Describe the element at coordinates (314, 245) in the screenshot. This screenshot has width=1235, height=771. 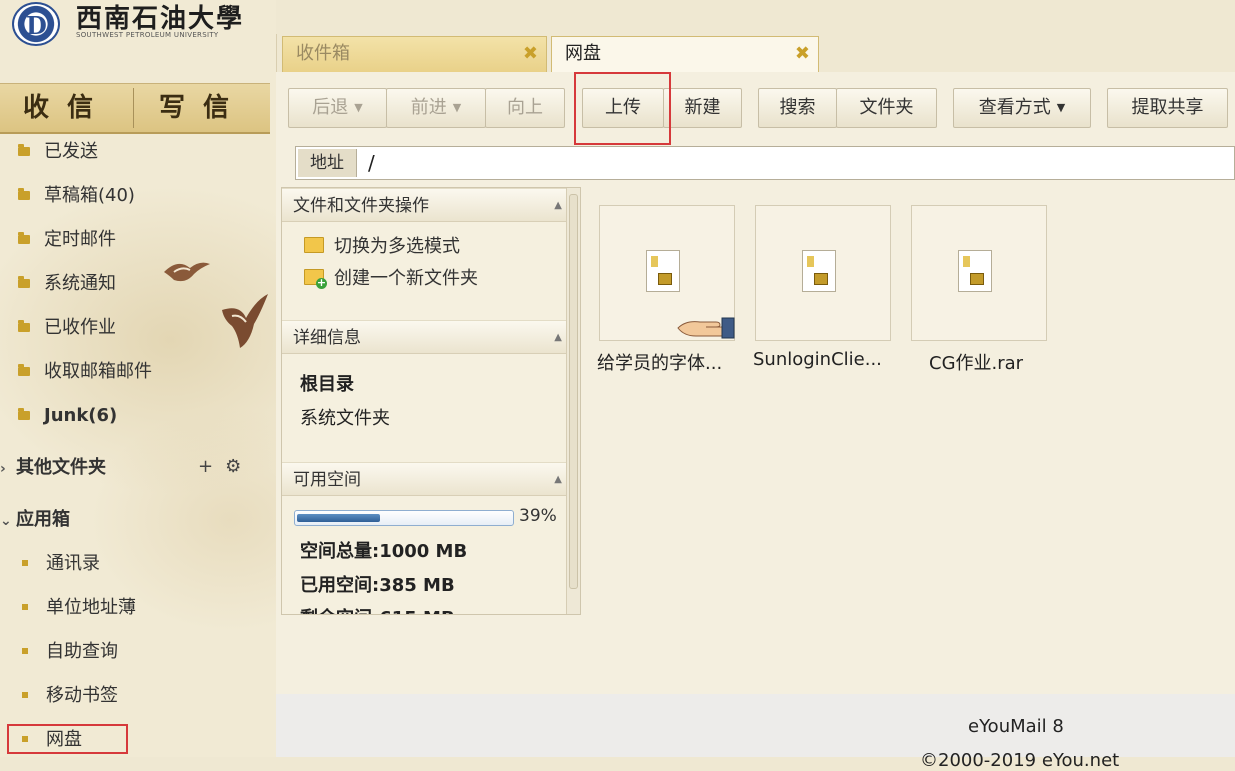
I see `folders-icon` at that location.